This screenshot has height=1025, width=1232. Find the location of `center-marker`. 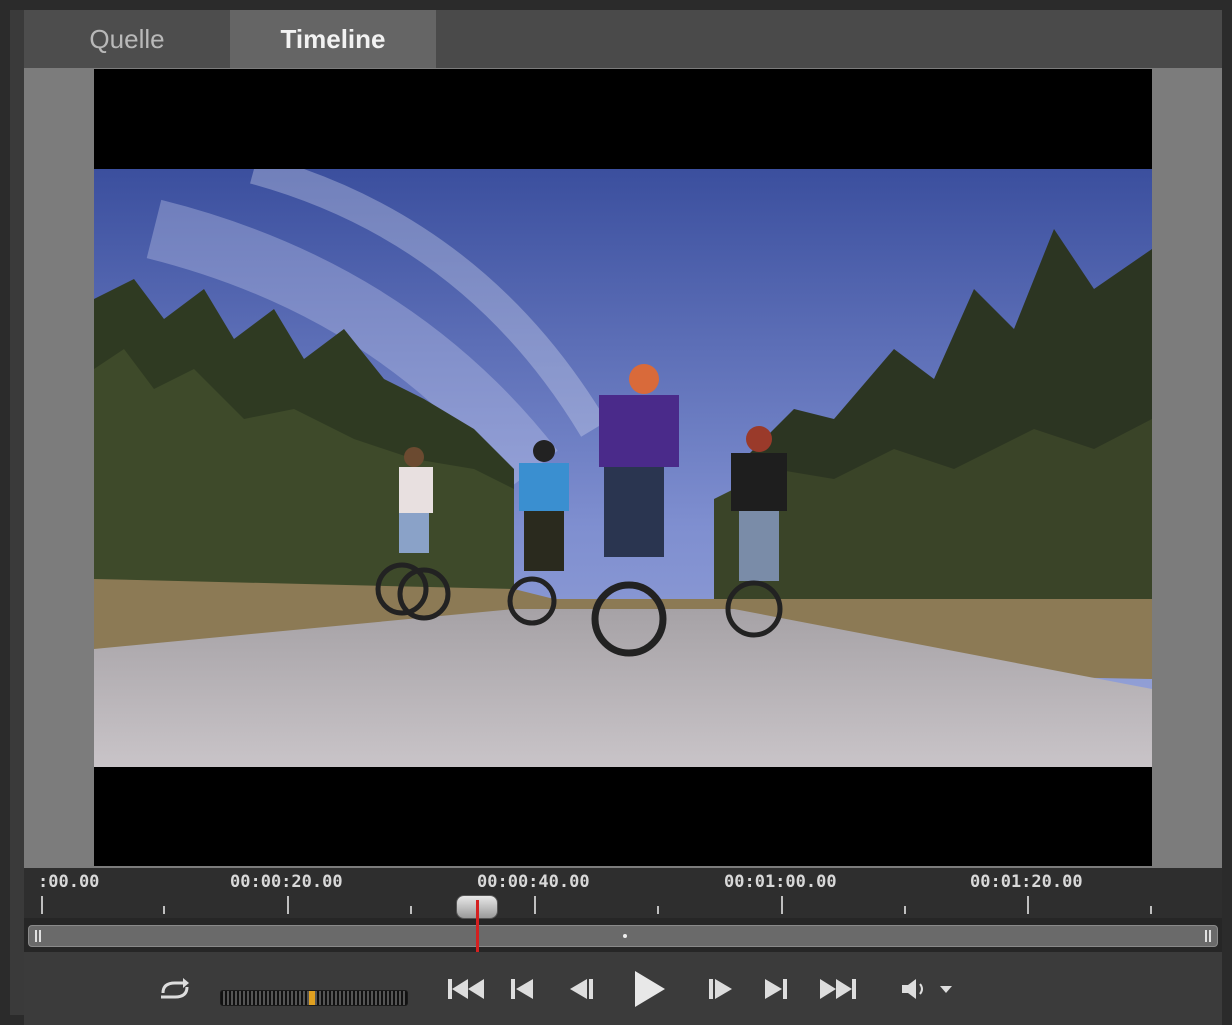

center-marker is located at coordinates (625, 936).